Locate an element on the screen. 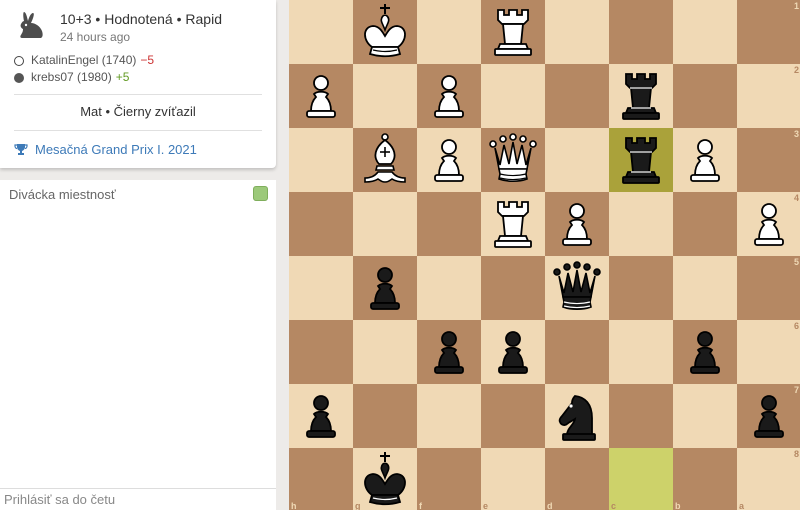 The image size is (800, 510). square-c6 is located at coordinates (641, 352).